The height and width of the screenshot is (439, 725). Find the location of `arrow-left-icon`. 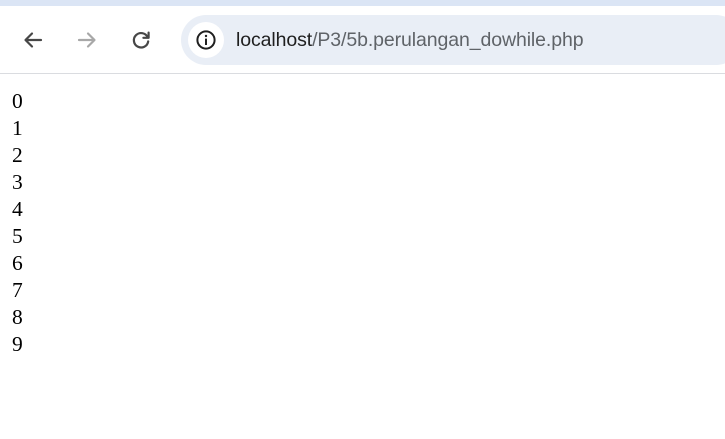

arrow-left-icon is located at coordinates (33, 40).